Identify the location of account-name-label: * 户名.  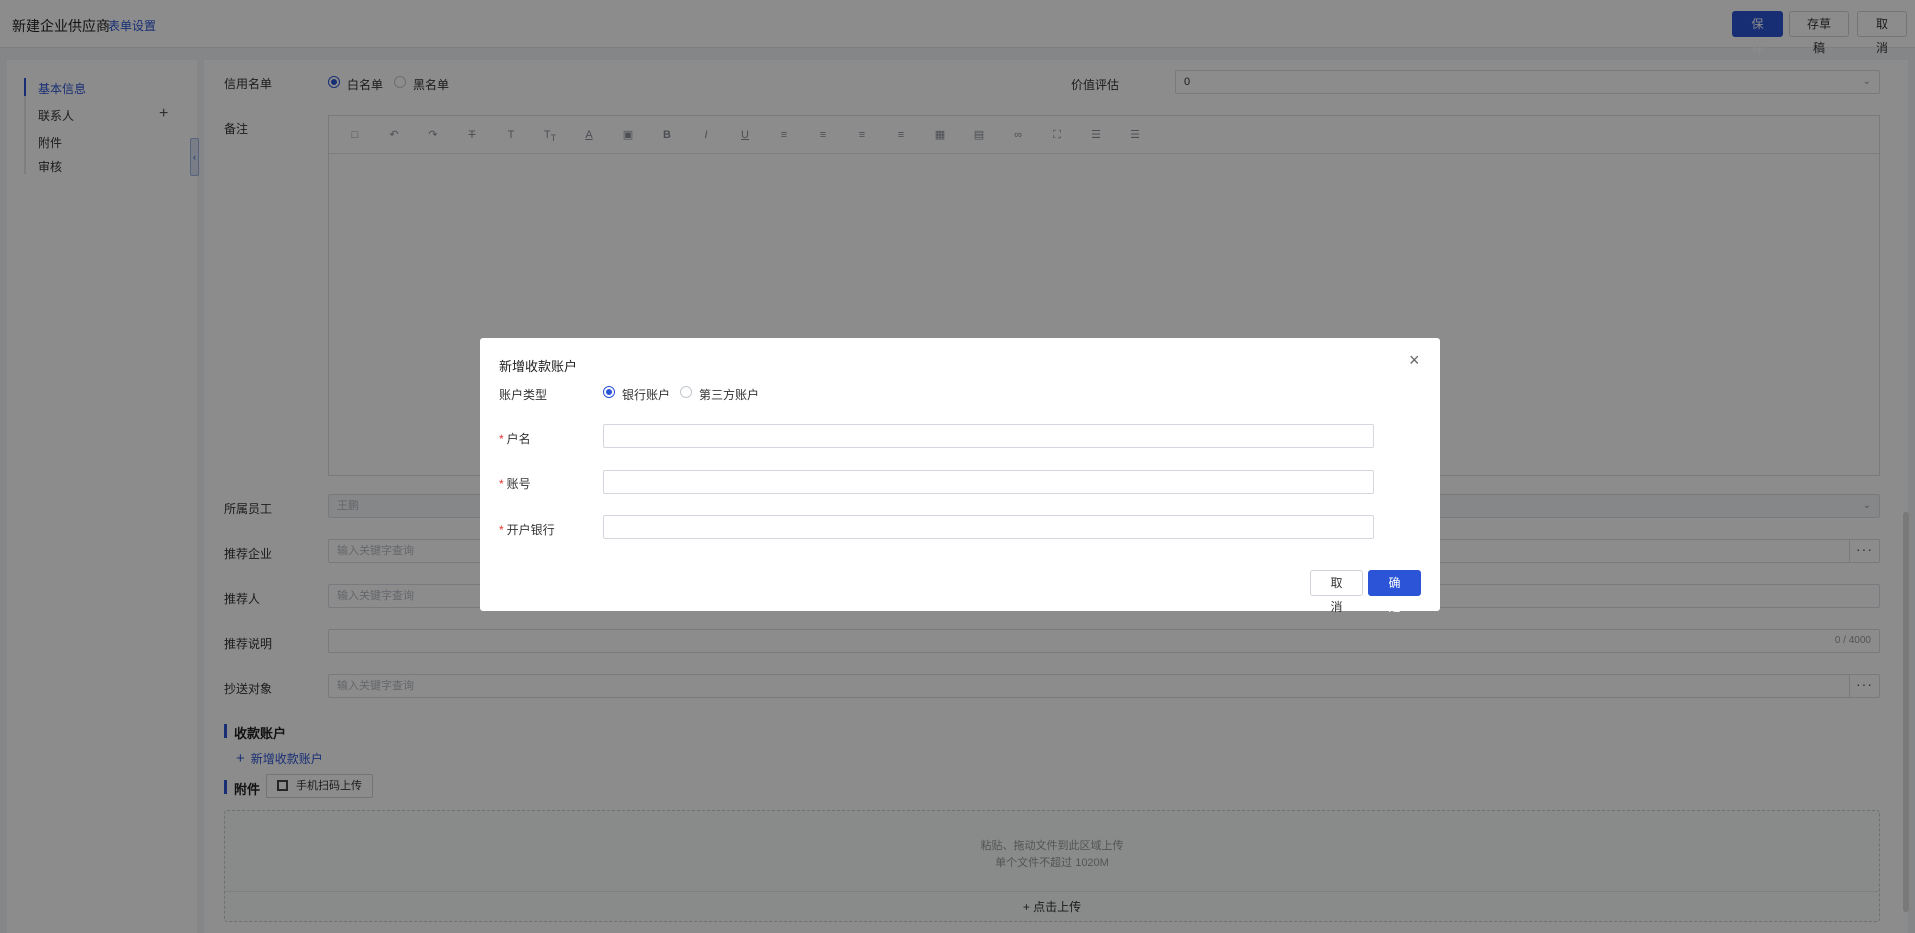
(515, 439).